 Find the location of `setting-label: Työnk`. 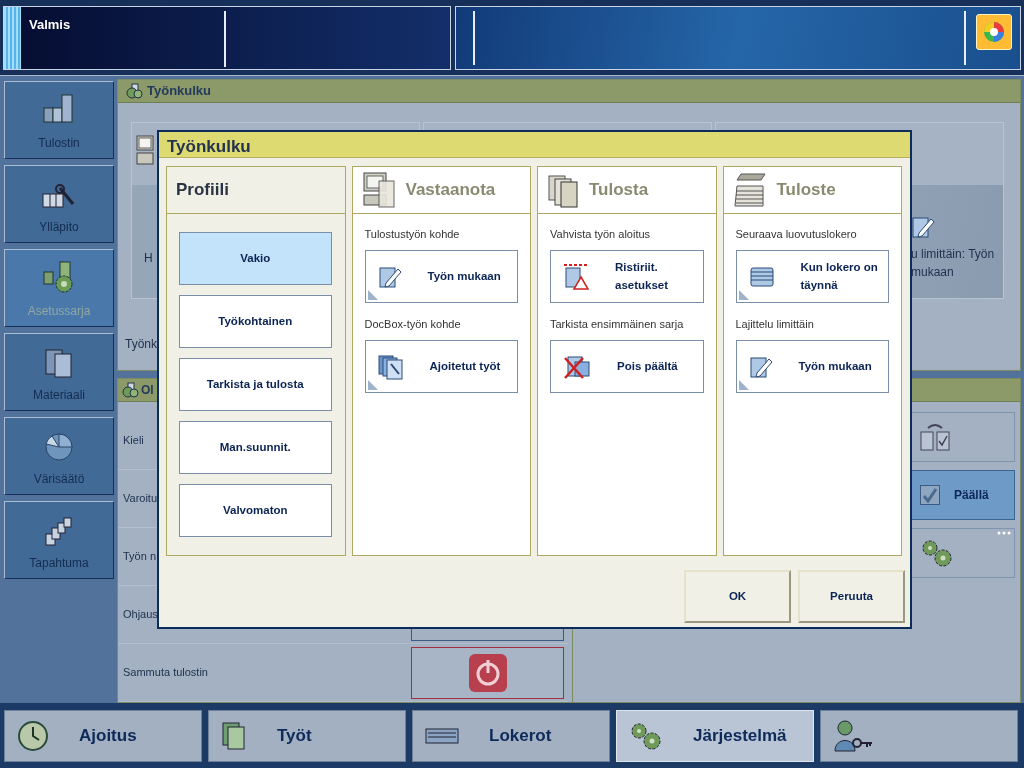

setting-label: Työnk is located at coordinates (141, 344).